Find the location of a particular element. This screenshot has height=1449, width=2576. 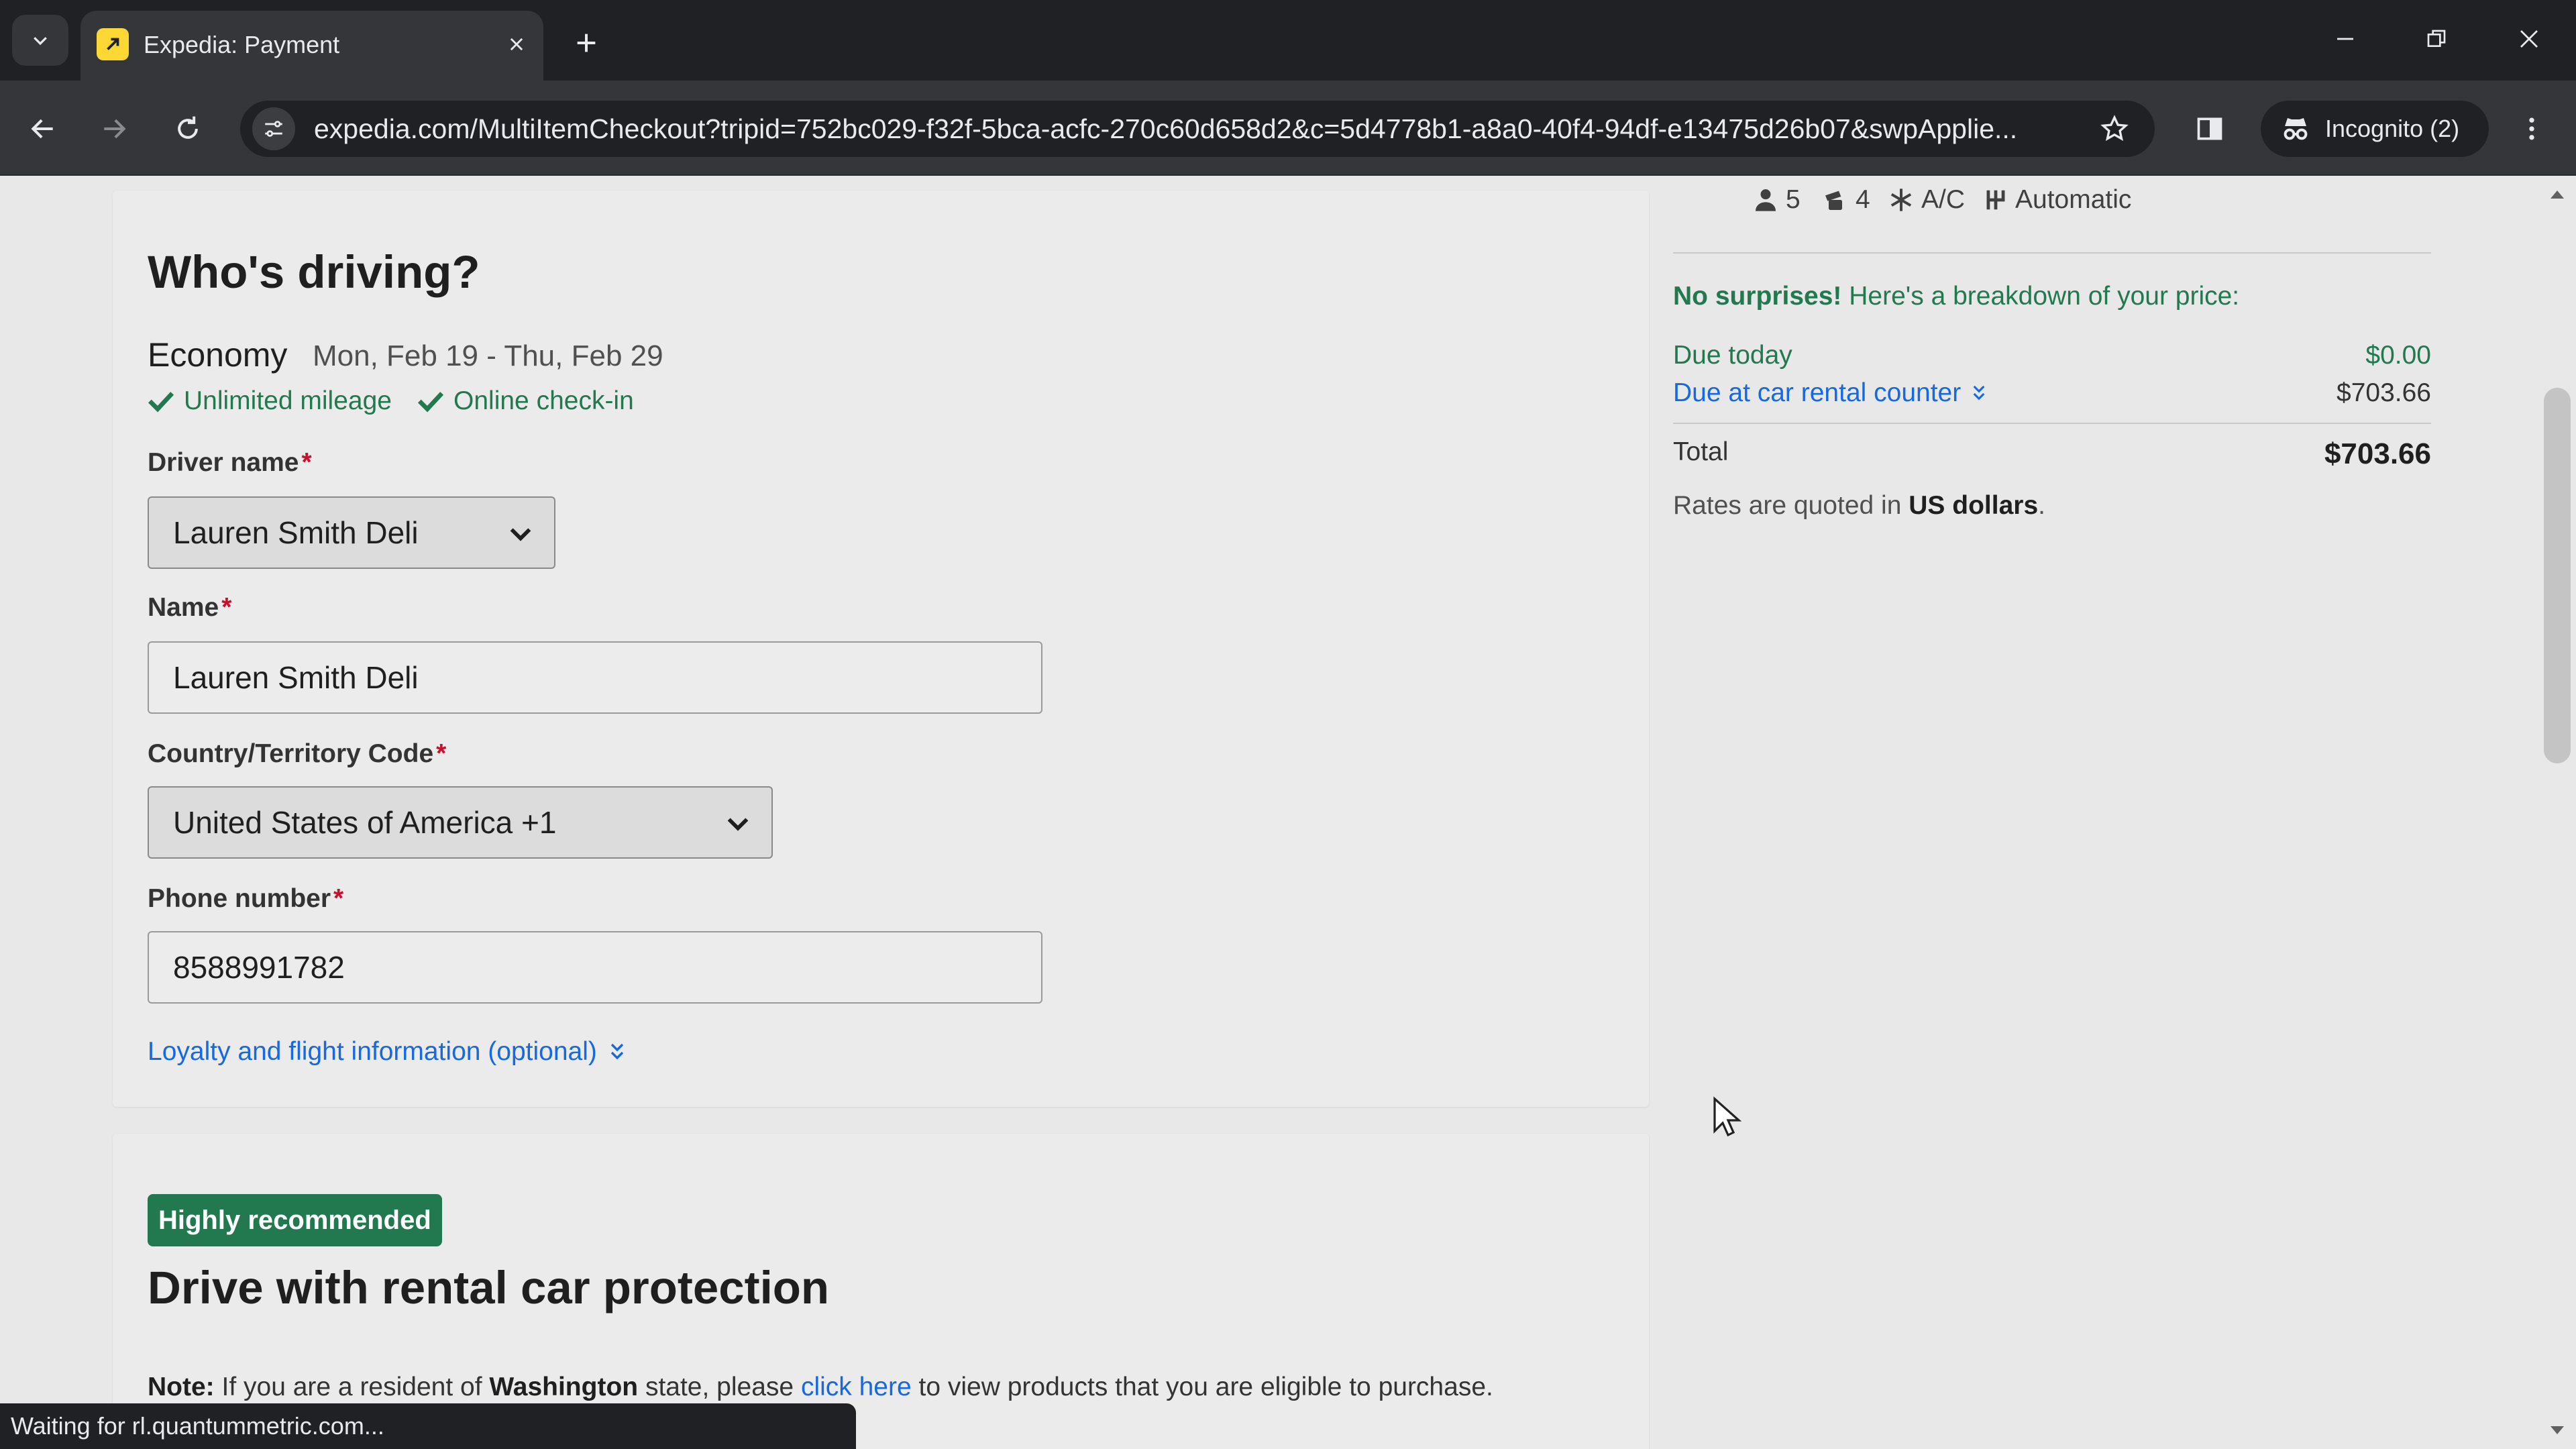

due-counter-row: Due at car rental counter $703.66 is located at coordinates (2052, 394).